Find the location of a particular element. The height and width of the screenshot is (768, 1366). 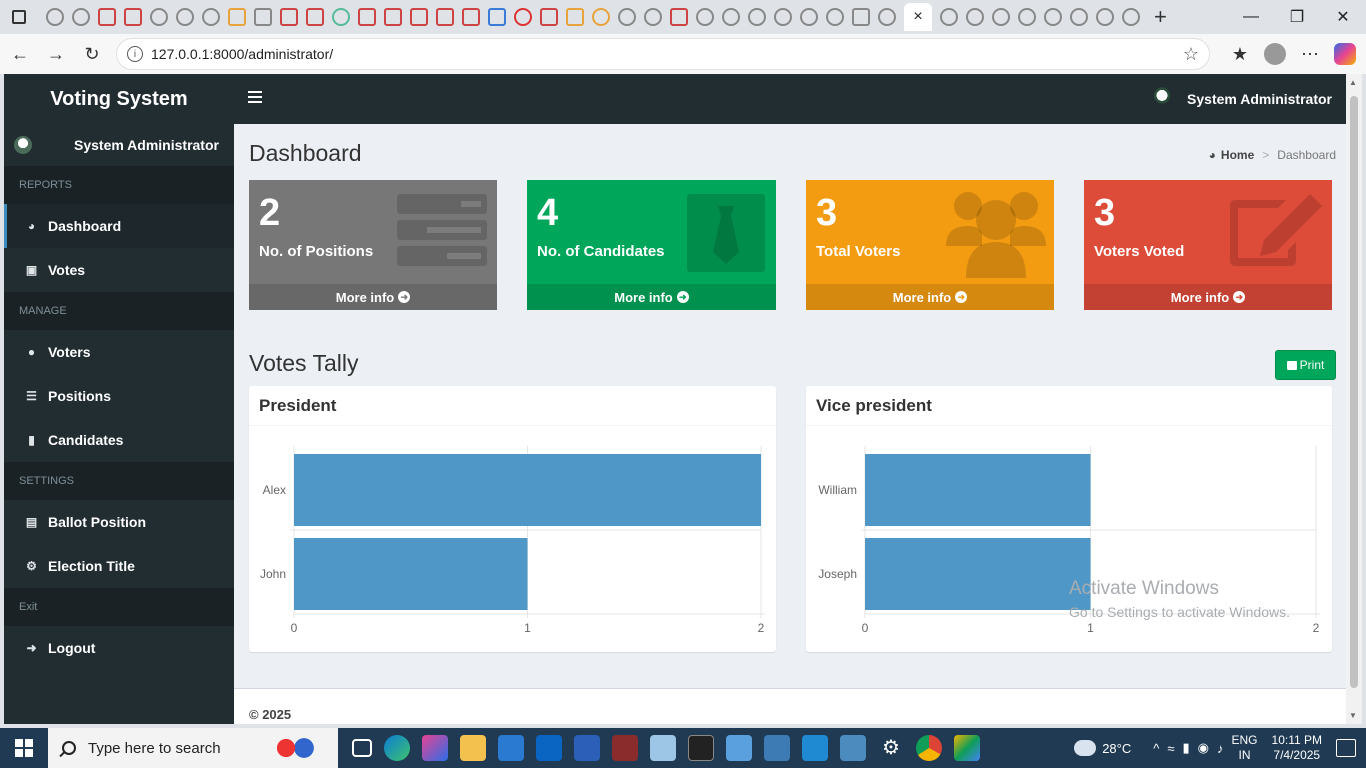

sidebar-item-candidates: ▮ Candidates is located at coordinates (119, 440).